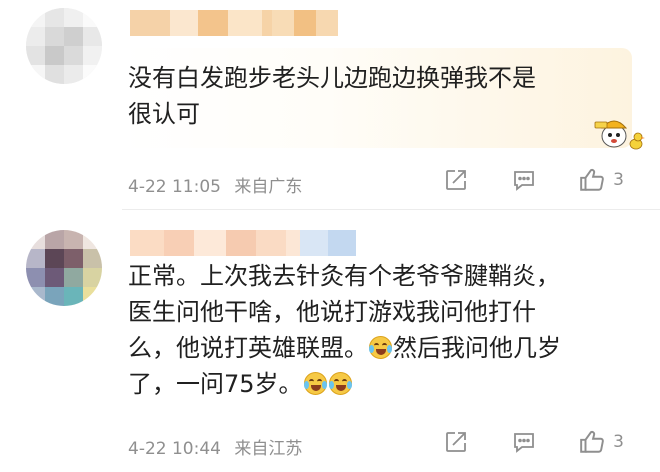  What do you see at coordinates (174, 187) in the screenshot?
I see `timestamp: 4-22 11:05` at bounding box center [174, 187].